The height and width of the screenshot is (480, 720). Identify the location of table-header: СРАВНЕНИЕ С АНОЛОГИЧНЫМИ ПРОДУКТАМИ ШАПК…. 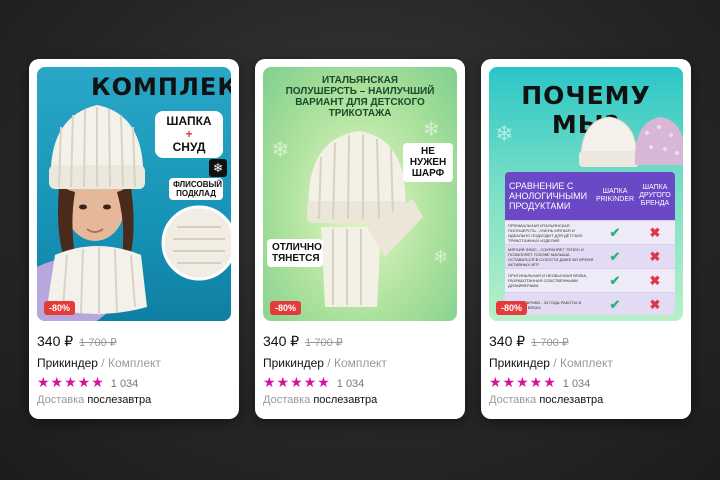
(590, 196).